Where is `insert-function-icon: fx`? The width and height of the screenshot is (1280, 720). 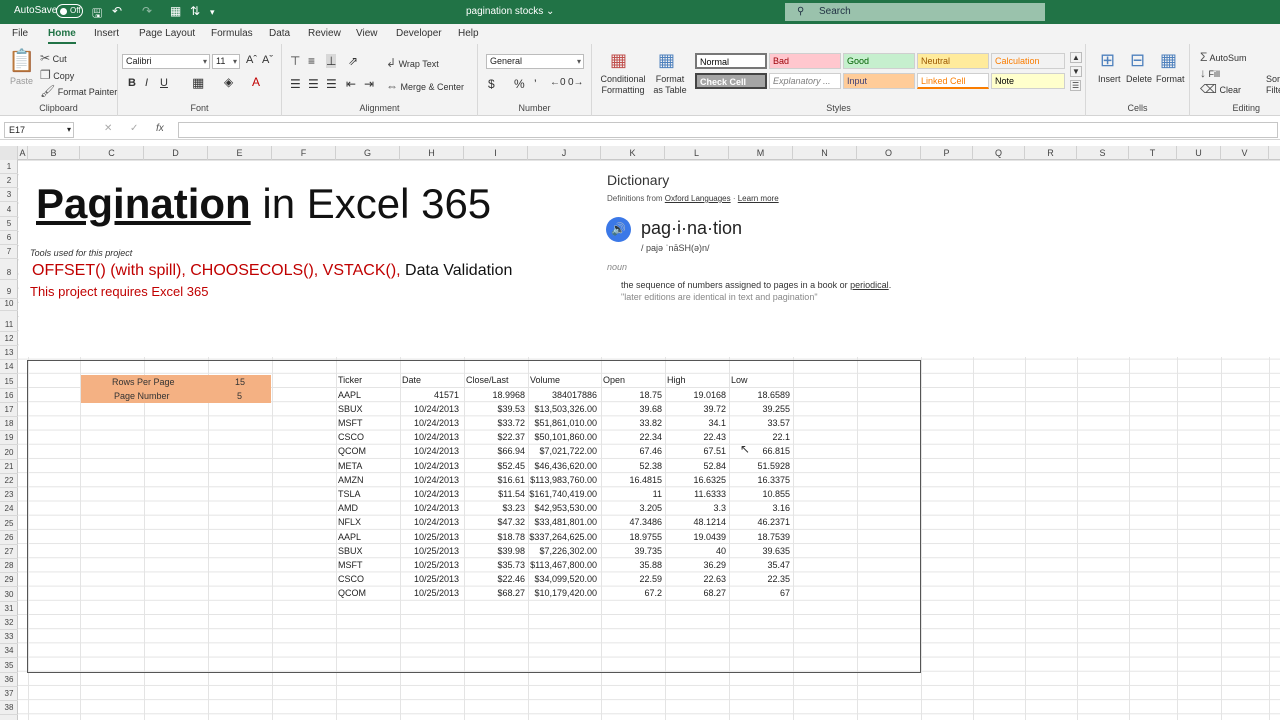
insert-function-icon: fx is located at coordinates (160, 128).